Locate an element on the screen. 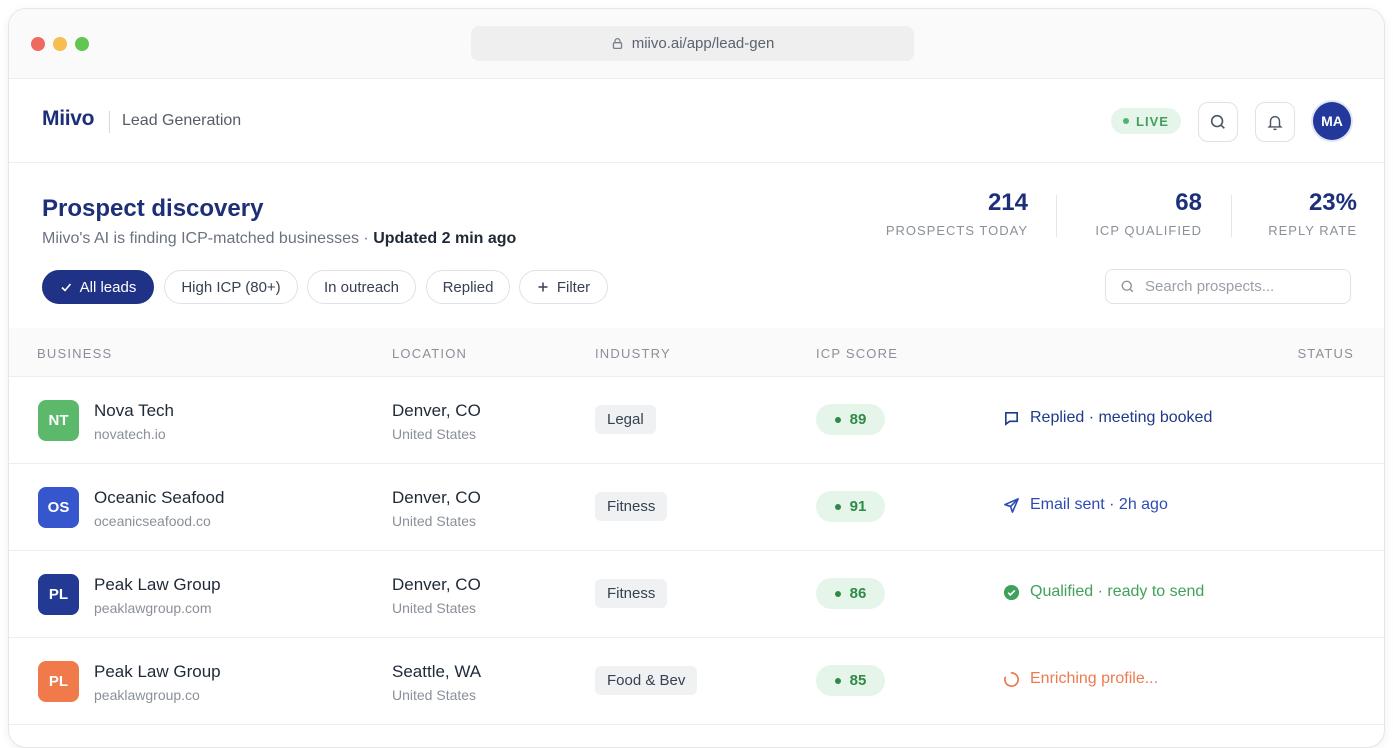  plus-icon is located at coordinates (543, 287).